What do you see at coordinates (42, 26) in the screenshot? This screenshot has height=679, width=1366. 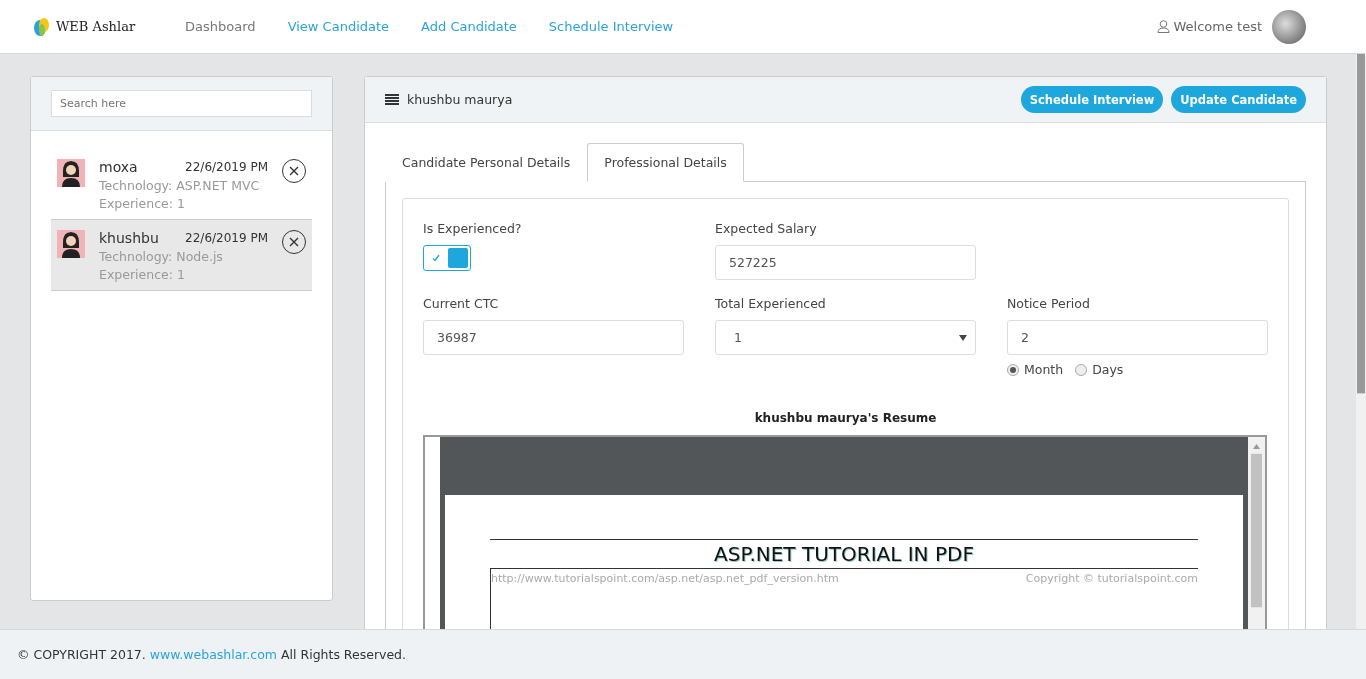 I see `logo-icon` at bounding box center [42, 26].